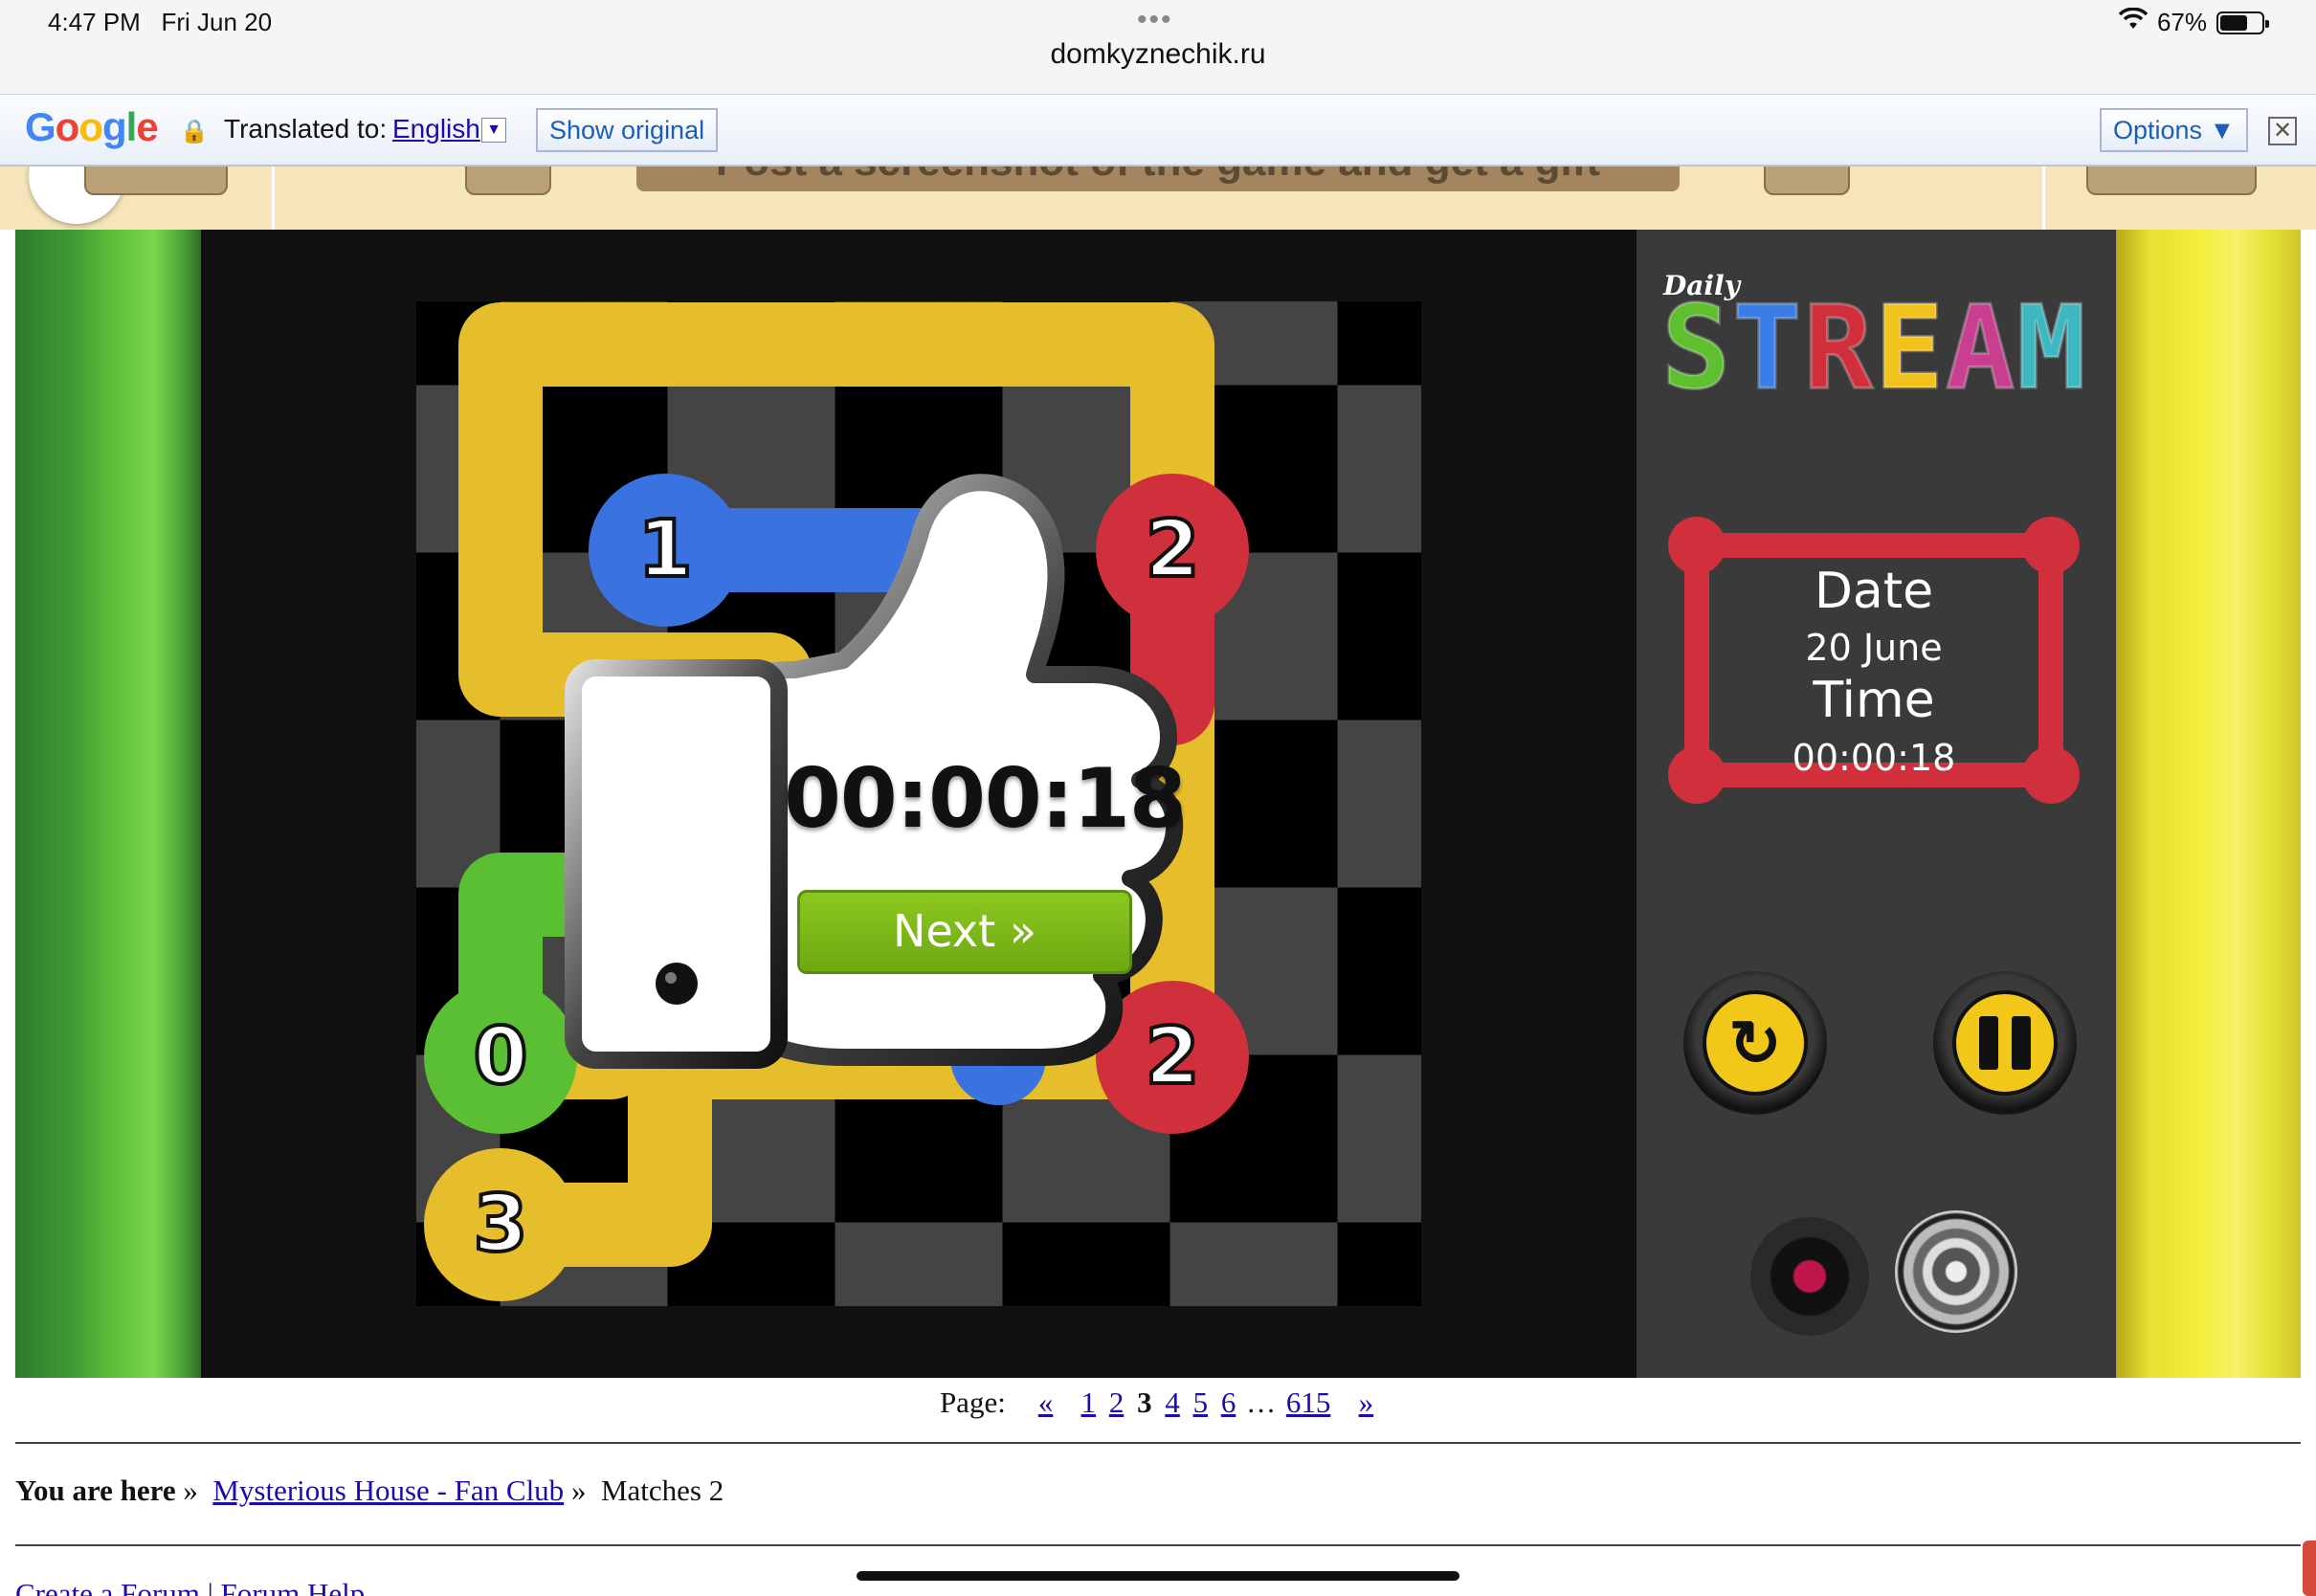 This screenshot has height=1596, width=2316. Describe the element at coordinates (436, 129) in the screenshot. I see `language-link: English` at that location.